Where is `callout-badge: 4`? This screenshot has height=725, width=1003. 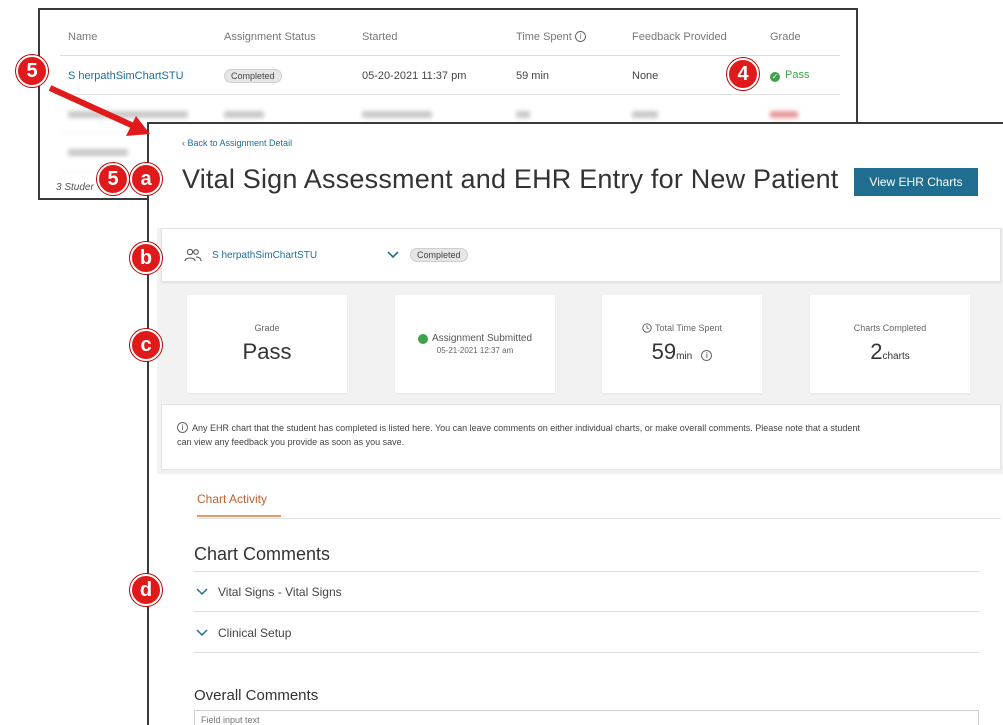
callout-badge: 4 is located at coordinates (743, 74).